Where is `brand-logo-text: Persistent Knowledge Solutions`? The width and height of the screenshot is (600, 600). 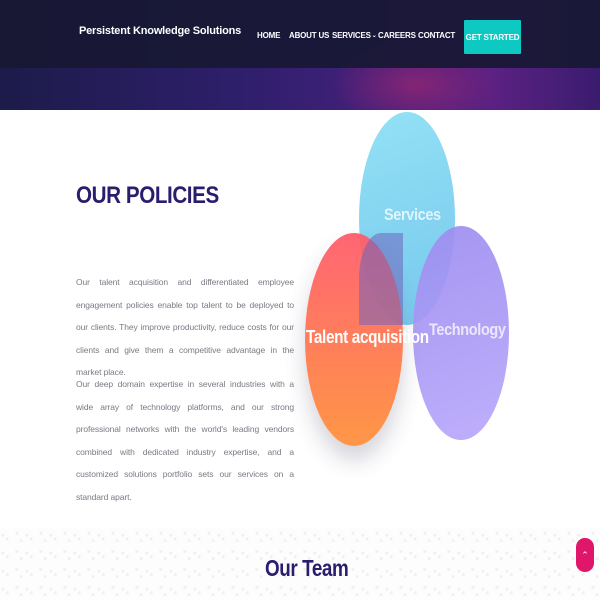
brand-logo-text: Persistent Knowledge Solutions is located at coordinates (160, 31).